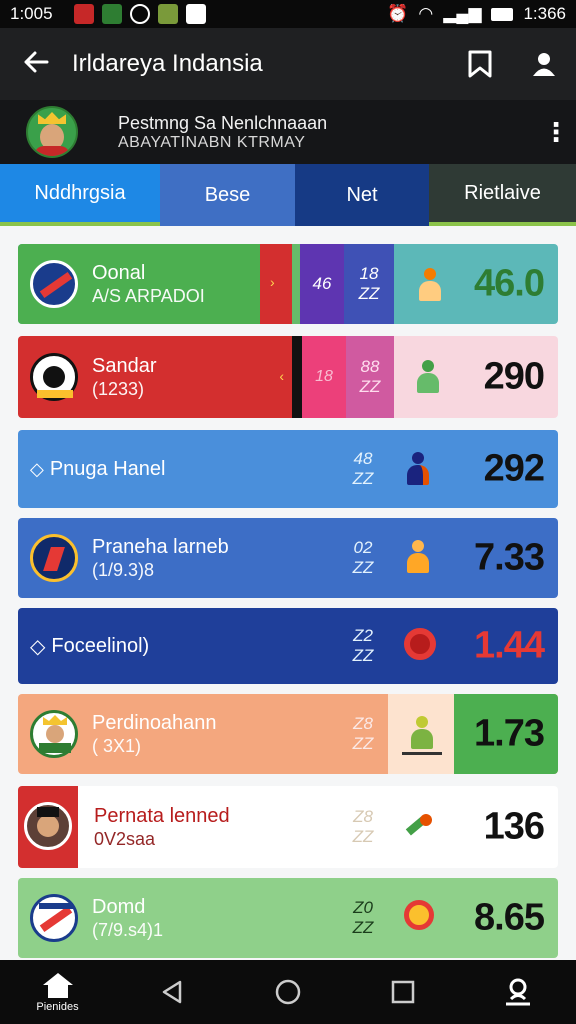 Image resolution: width=576 pixels, height=1024 pixels. I want to click on profile-subtitle: ABAYATINABN KTRMAY, so click(212, 142).